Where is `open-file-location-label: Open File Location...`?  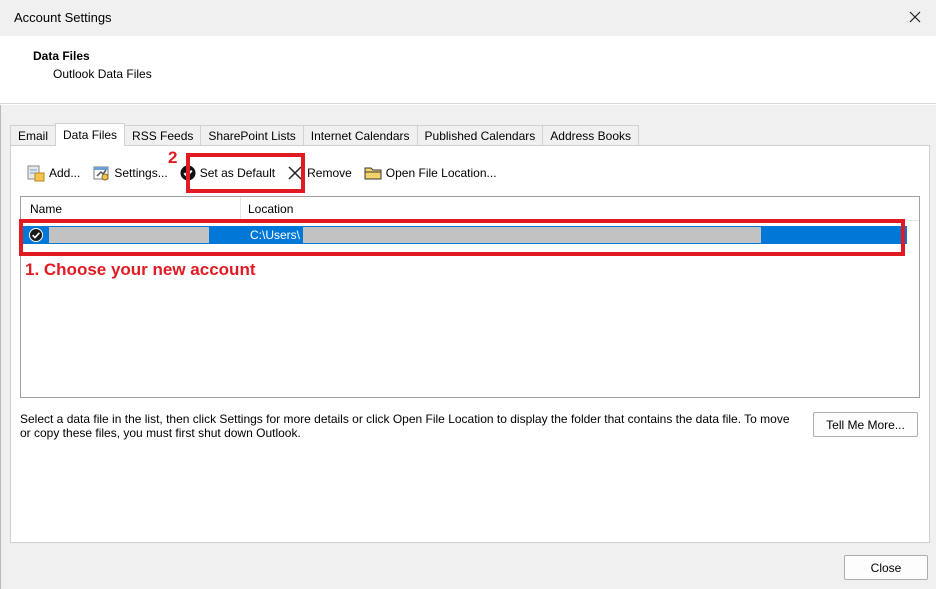 open-file-location-label: Open File Location... is located at coordinates (441, 173).